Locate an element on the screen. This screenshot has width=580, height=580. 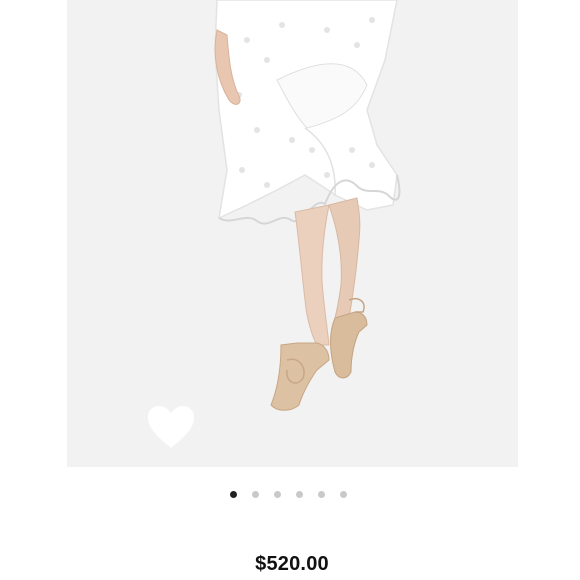
product-price: $520.00 is located at coordinates (292, 564).